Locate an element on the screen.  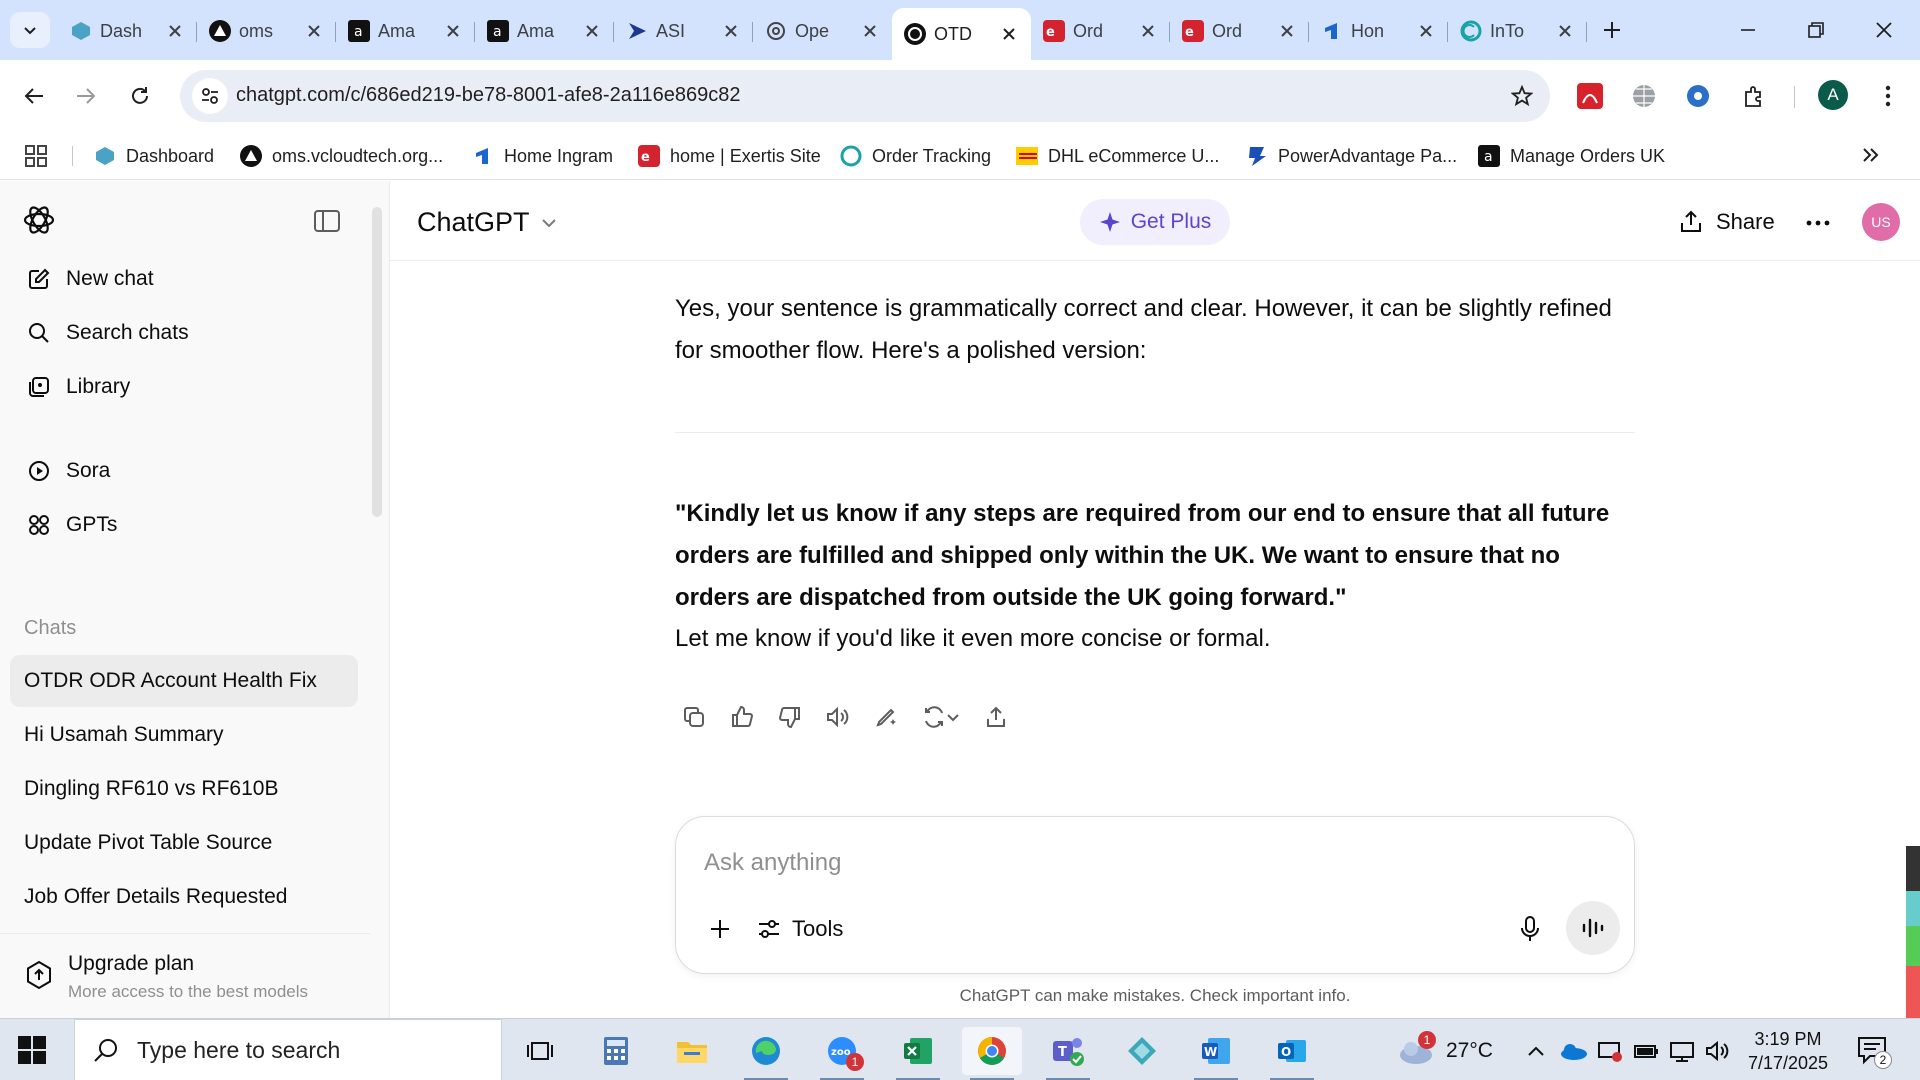
model-selector: ChatGPT is located at coordinates (487, 222).